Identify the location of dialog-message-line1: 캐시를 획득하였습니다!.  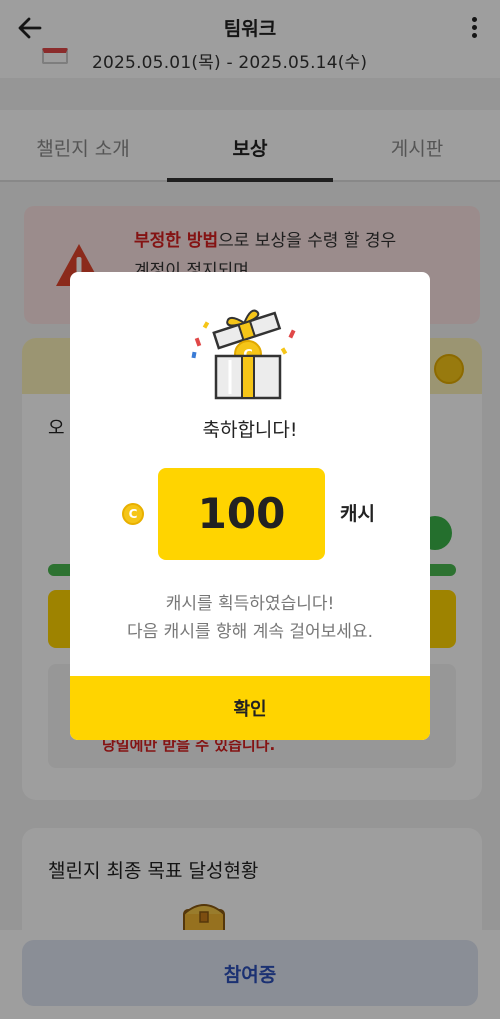
(250, 604).